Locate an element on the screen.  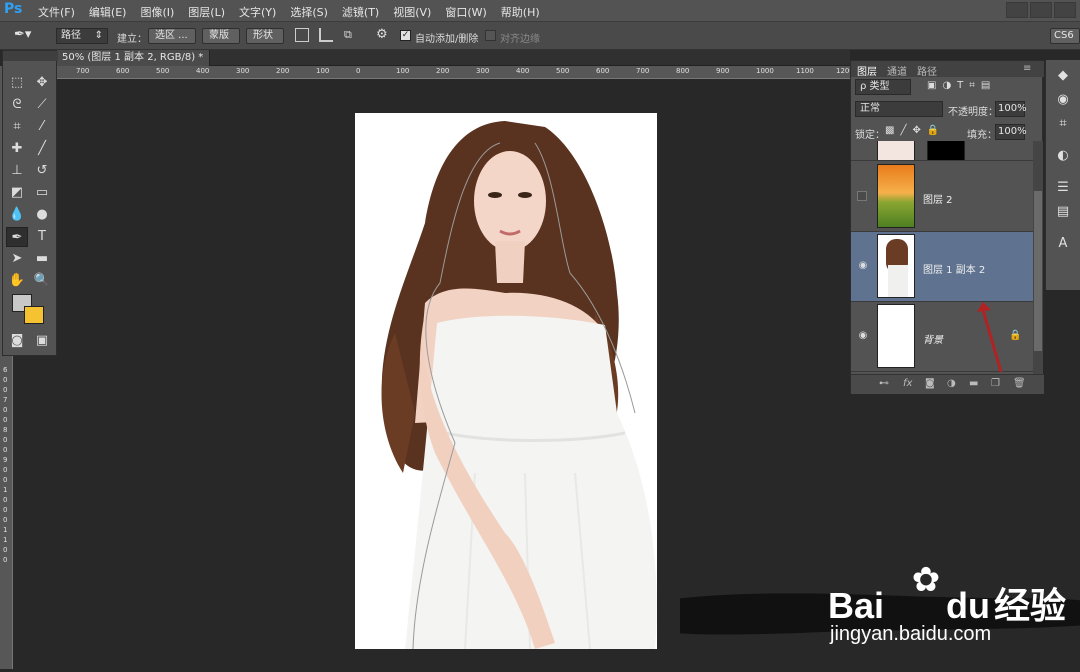
minimize-button is located at coordinates (1017, 10).